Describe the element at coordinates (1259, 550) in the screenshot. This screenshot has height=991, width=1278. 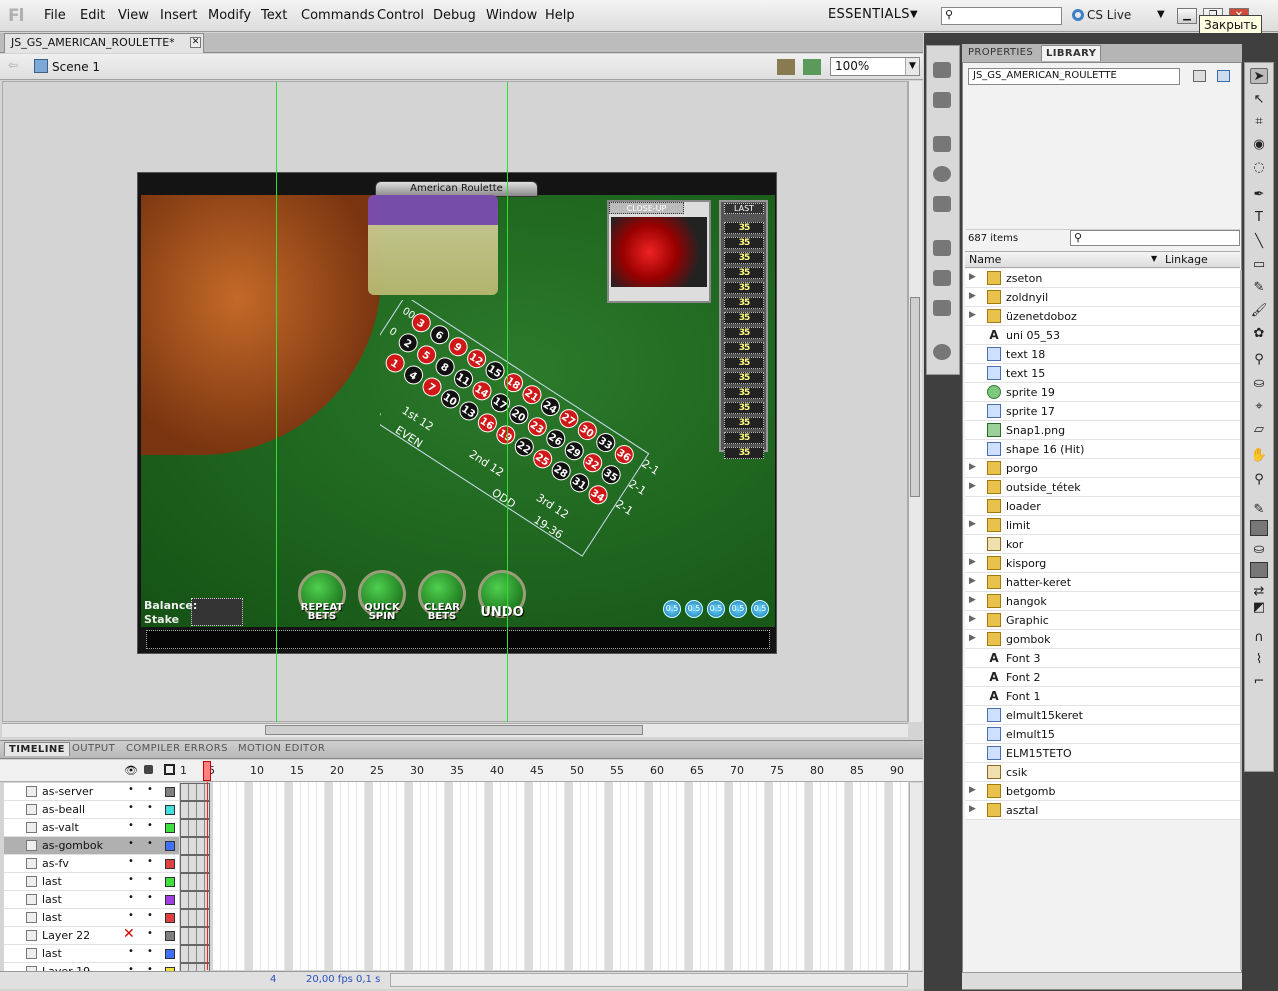
I see `fill-color-icon: ⛀` at that location.